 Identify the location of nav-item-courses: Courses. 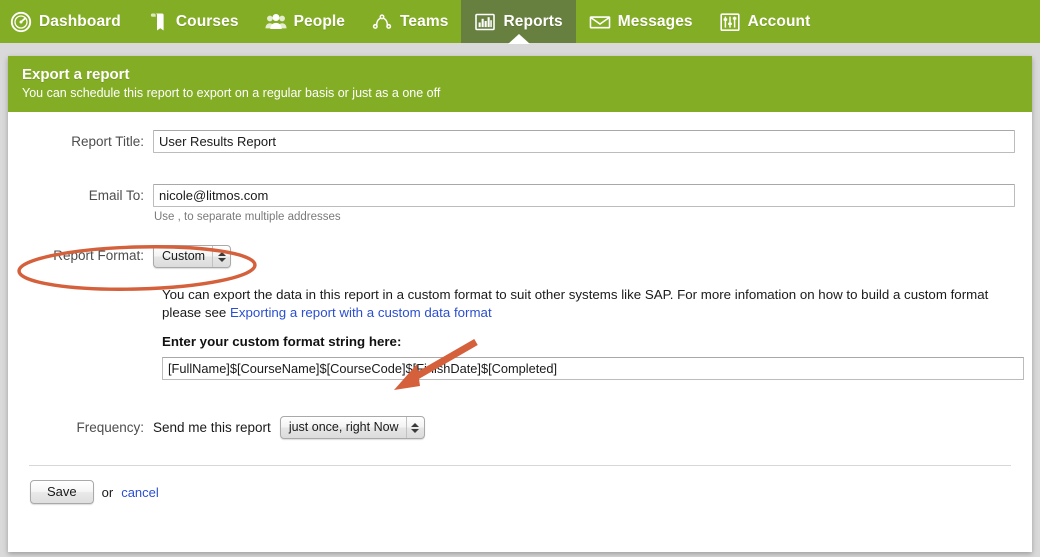
(193, 21).